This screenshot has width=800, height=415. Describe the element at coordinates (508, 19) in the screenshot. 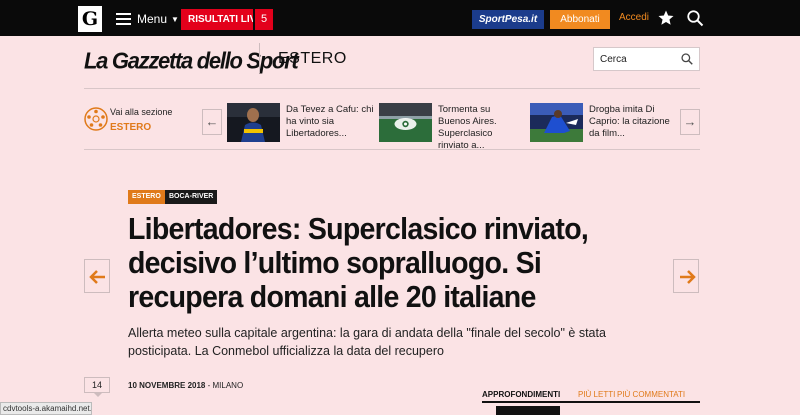

I see `sportpesa-button: SportPesa.it` at that location.